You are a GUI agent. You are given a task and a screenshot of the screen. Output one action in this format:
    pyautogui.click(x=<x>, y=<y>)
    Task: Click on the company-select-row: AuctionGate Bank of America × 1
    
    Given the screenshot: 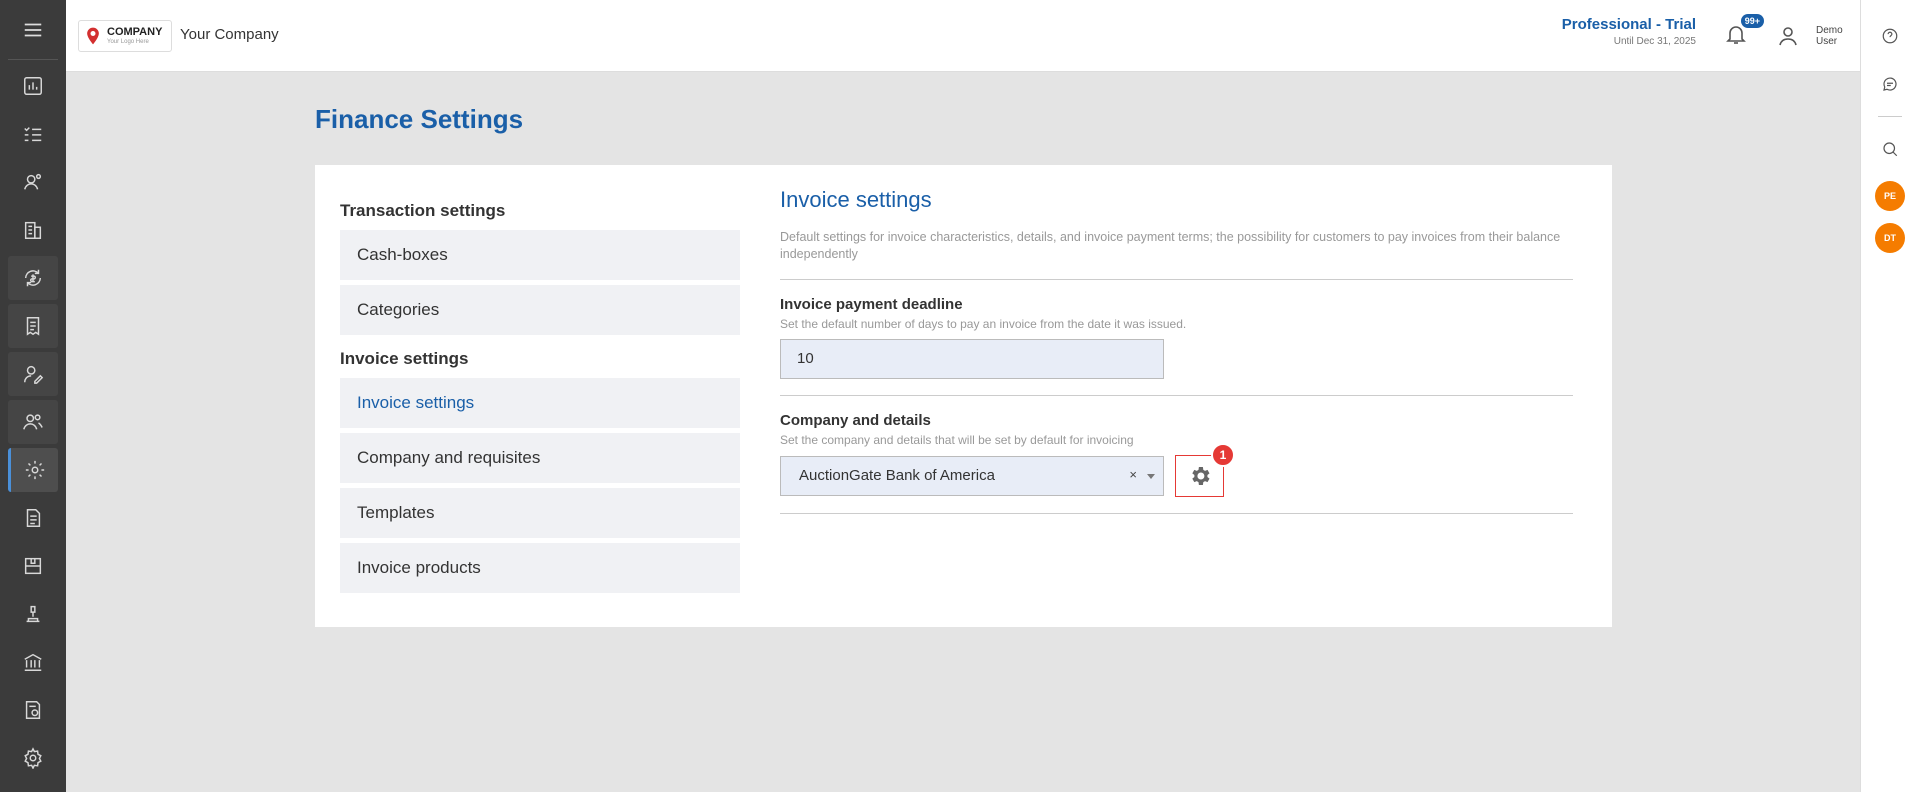 What is the action you would take?
    pyautogui.click(x=1176, y=469)
    